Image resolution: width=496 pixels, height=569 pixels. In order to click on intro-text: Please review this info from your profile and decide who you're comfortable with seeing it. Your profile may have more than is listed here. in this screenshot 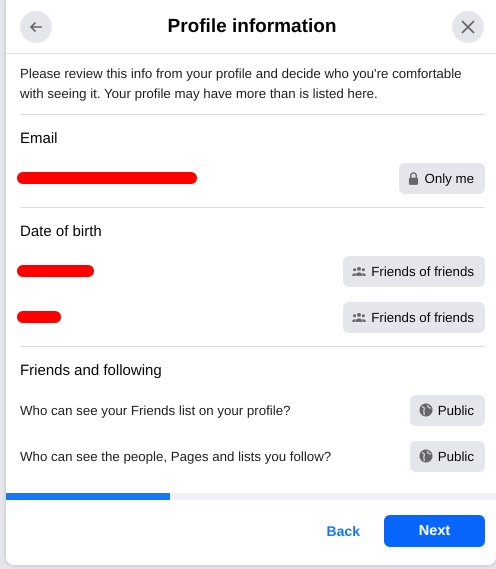, I will do `click(252, 84)`.